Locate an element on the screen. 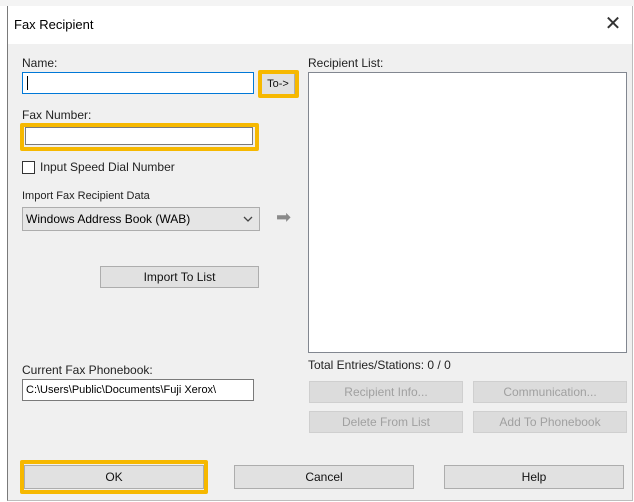 The image size is (634, 502). delete-from-list-button: Delete From List is located at coordinates (386, 422).